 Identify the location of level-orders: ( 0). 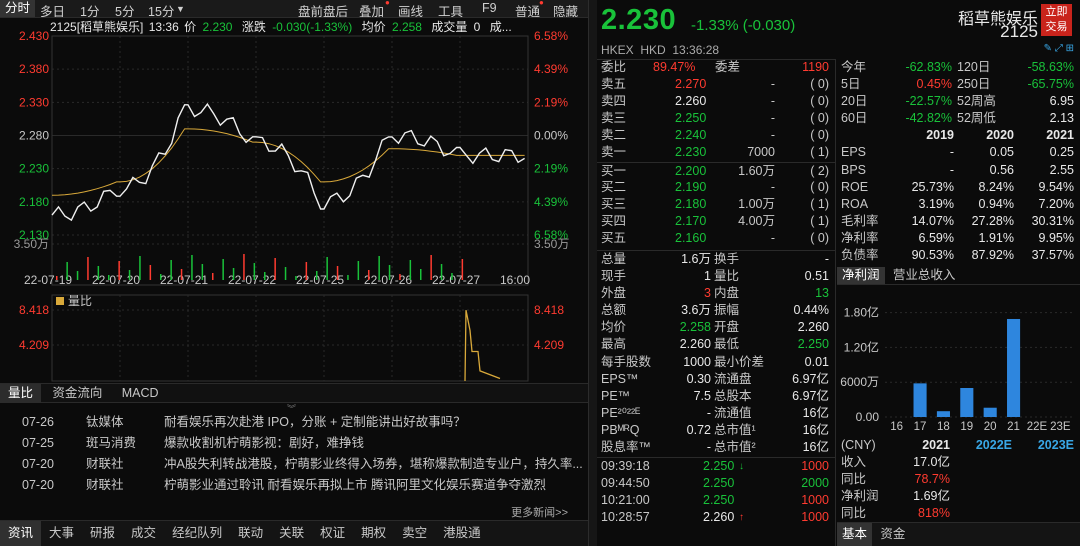
(819, 101).